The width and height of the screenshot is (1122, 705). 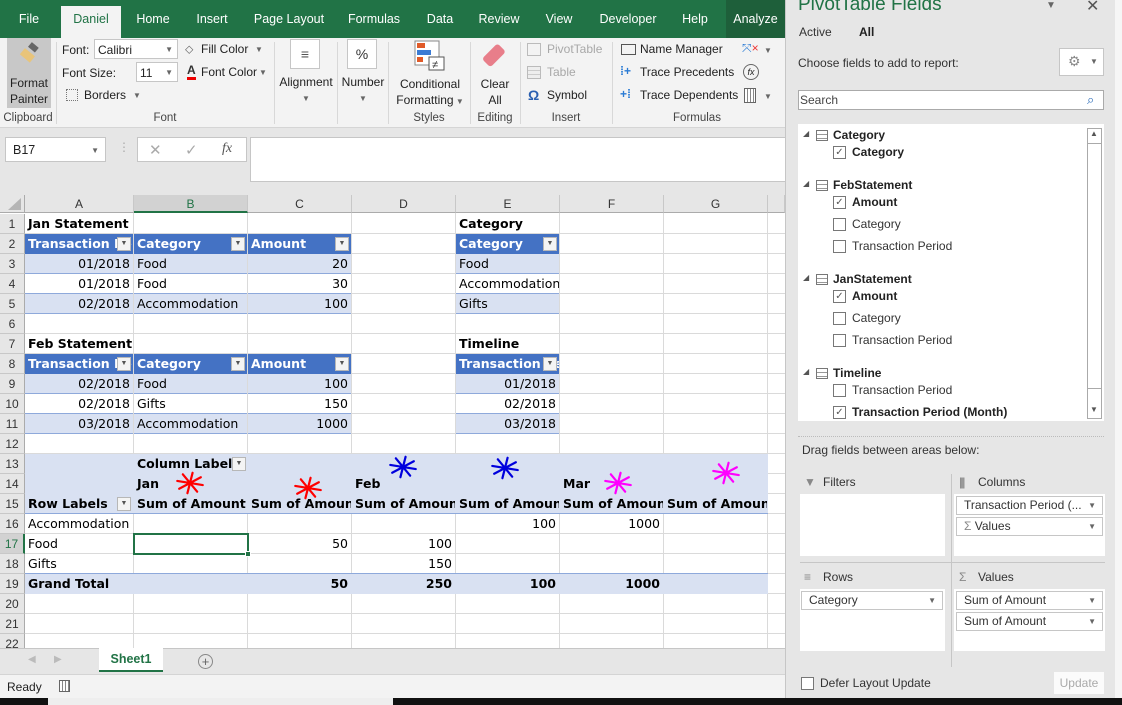 What do you see at coordinates (91, 22) in the screenshot?
I see `tab-daniel: Daniel` at bounding box center [91, 22].